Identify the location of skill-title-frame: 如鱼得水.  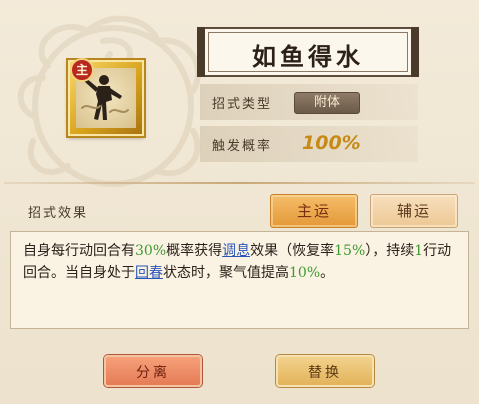
(308, 52).